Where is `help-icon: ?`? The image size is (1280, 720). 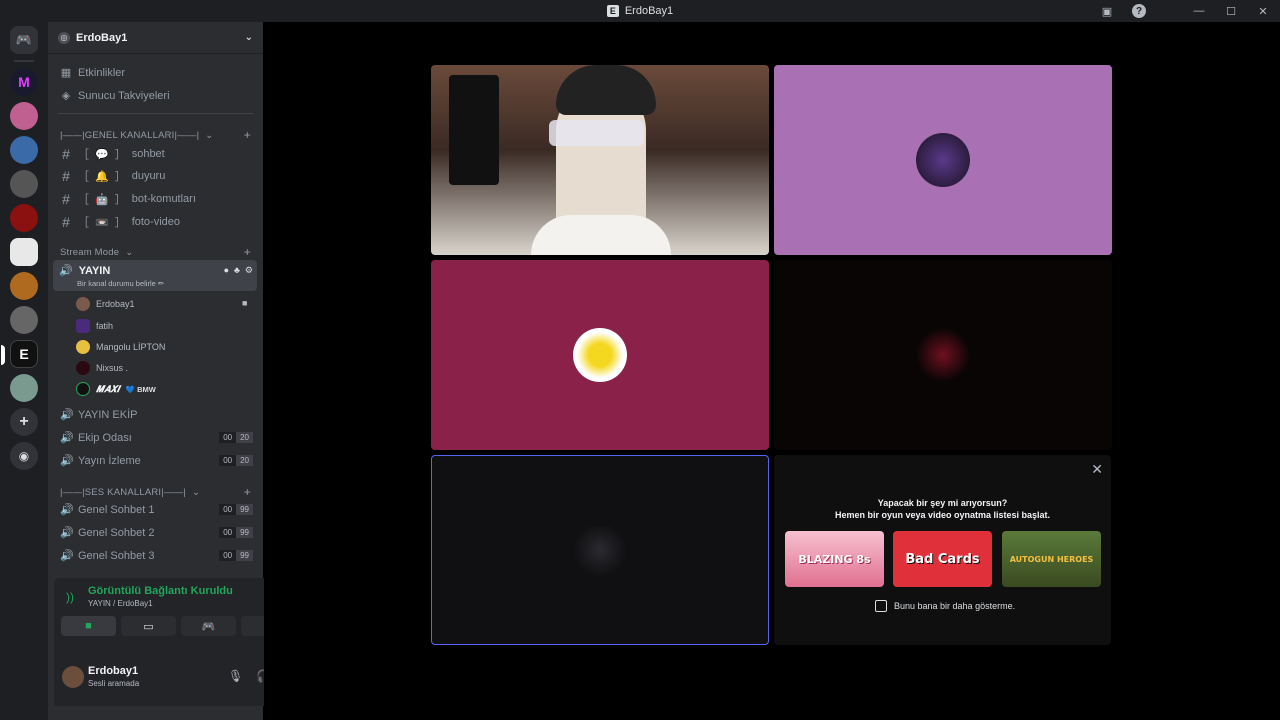 help-icon: ? is located at coordinates (1139, 11).